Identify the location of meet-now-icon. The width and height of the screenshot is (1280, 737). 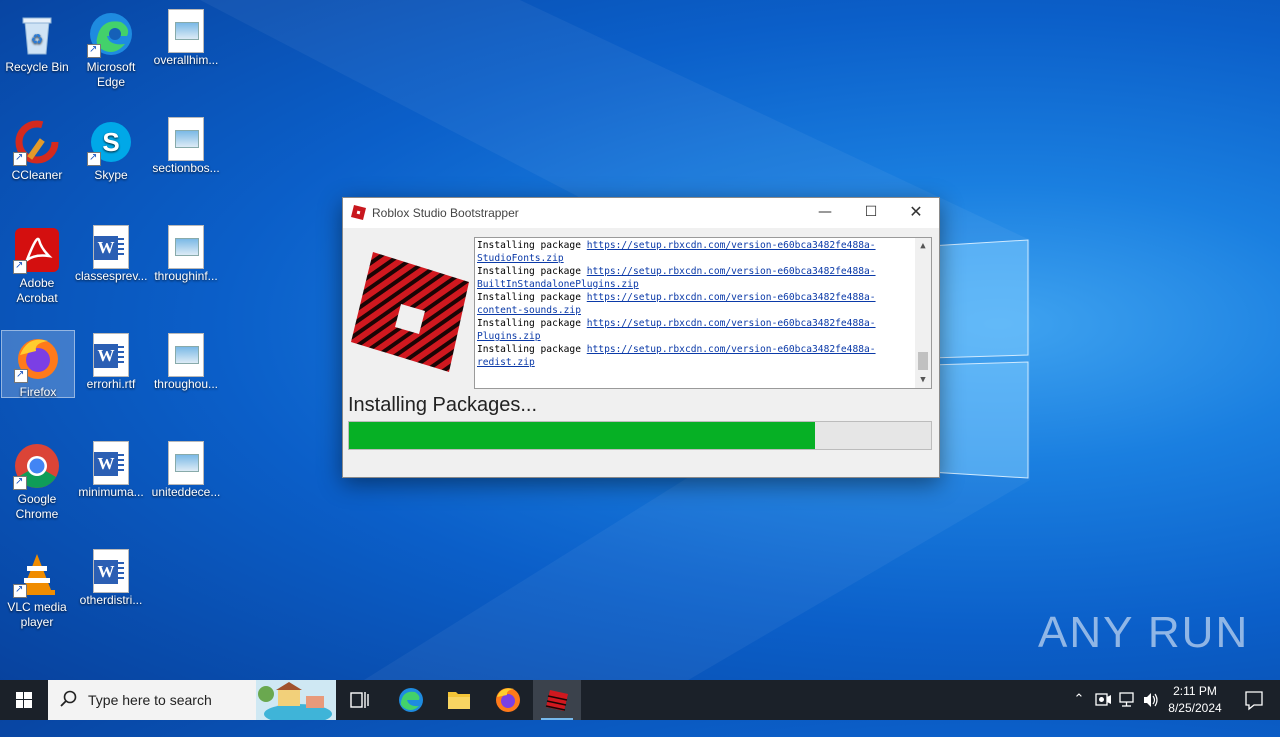
(1103, 700).